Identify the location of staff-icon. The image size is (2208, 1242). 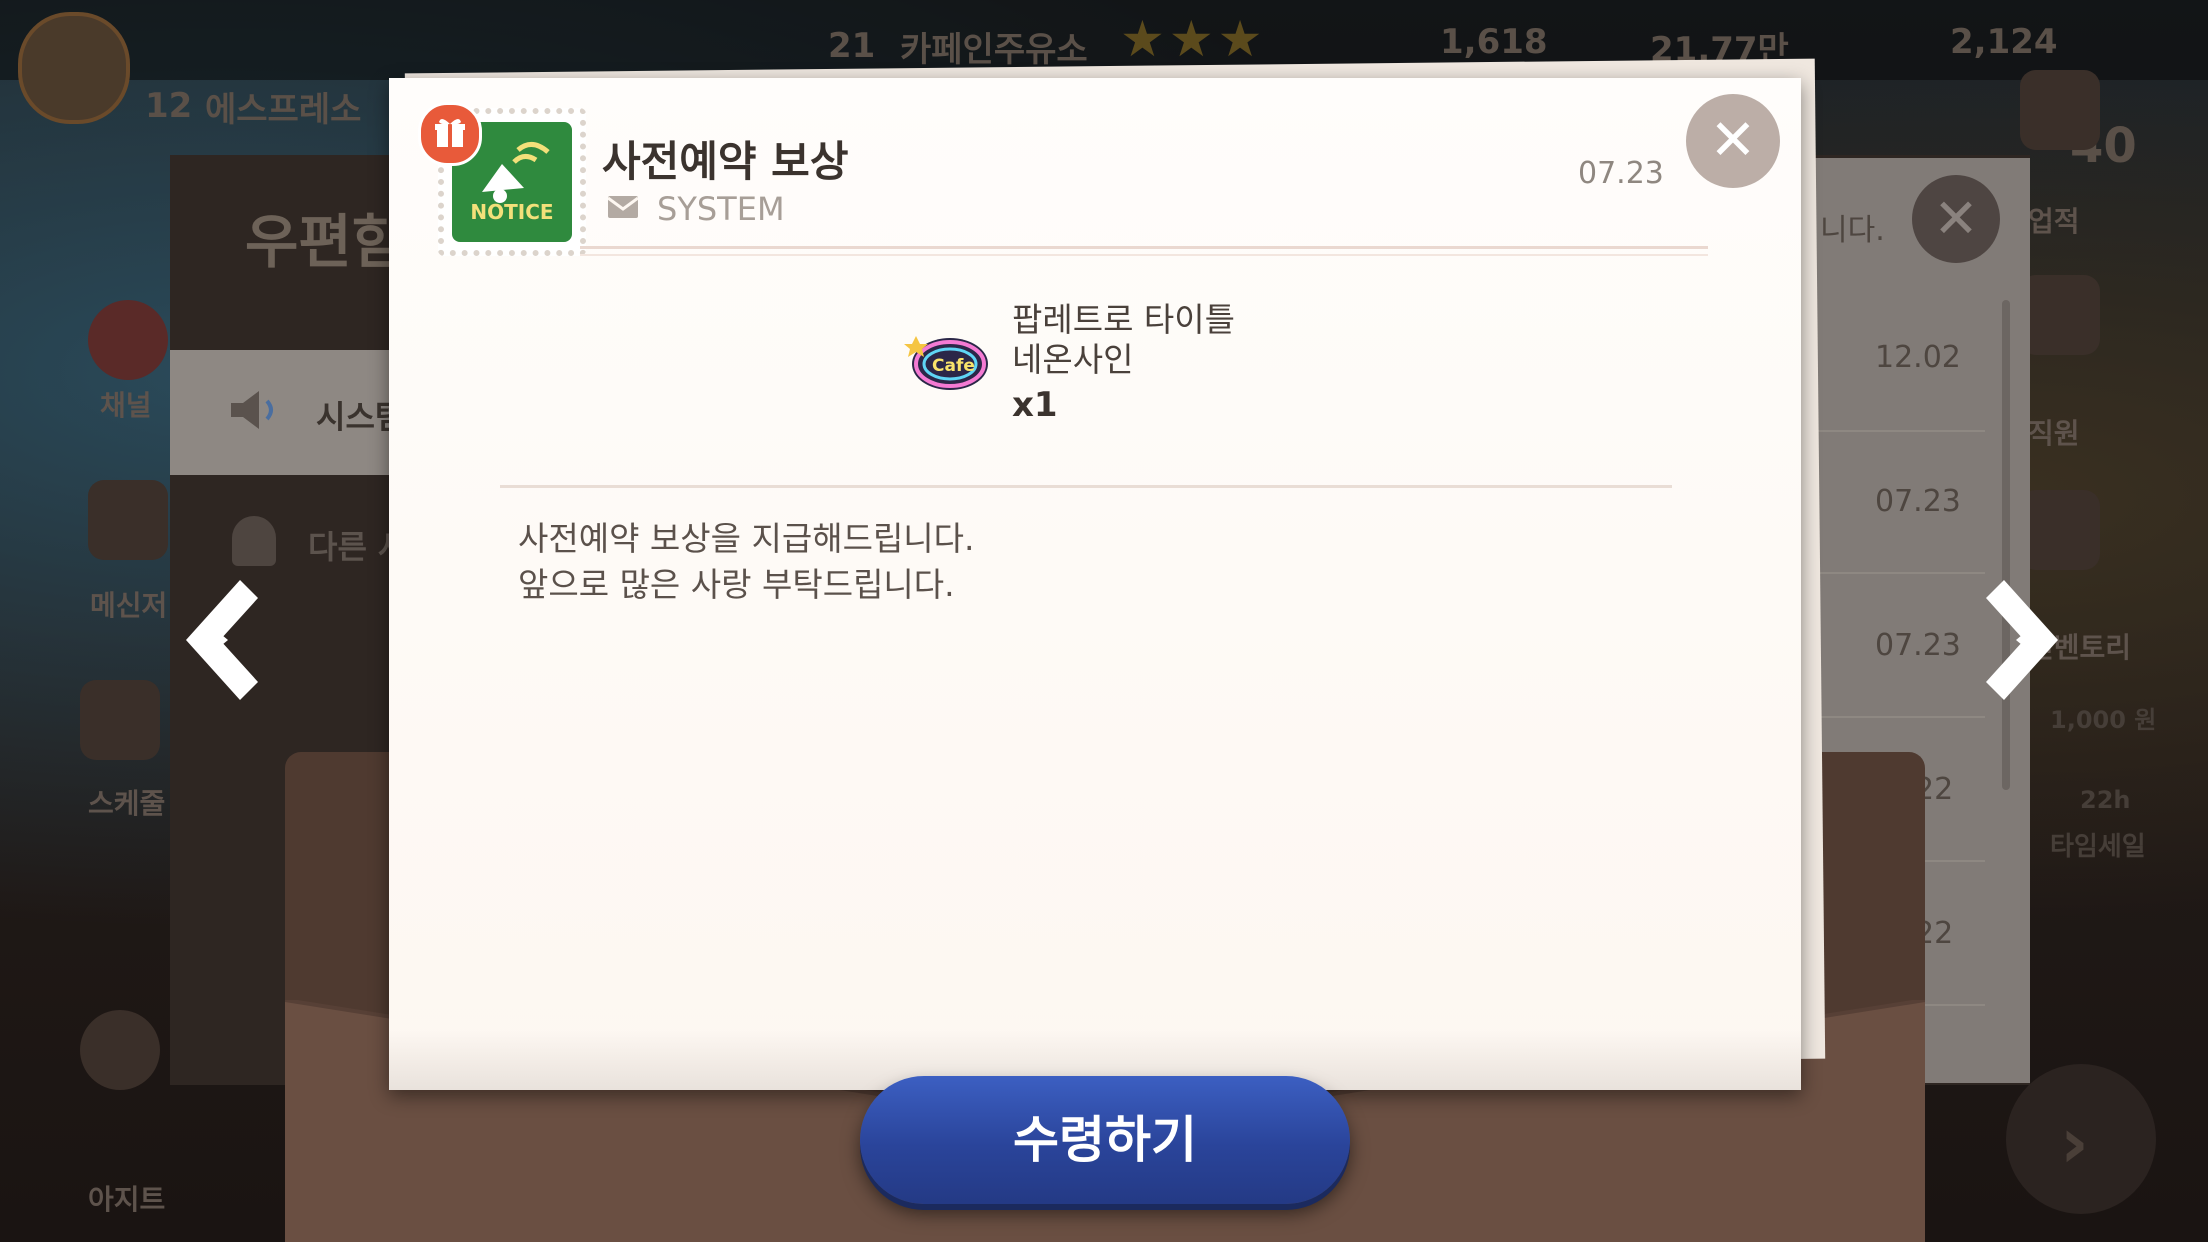
(2060, 315).